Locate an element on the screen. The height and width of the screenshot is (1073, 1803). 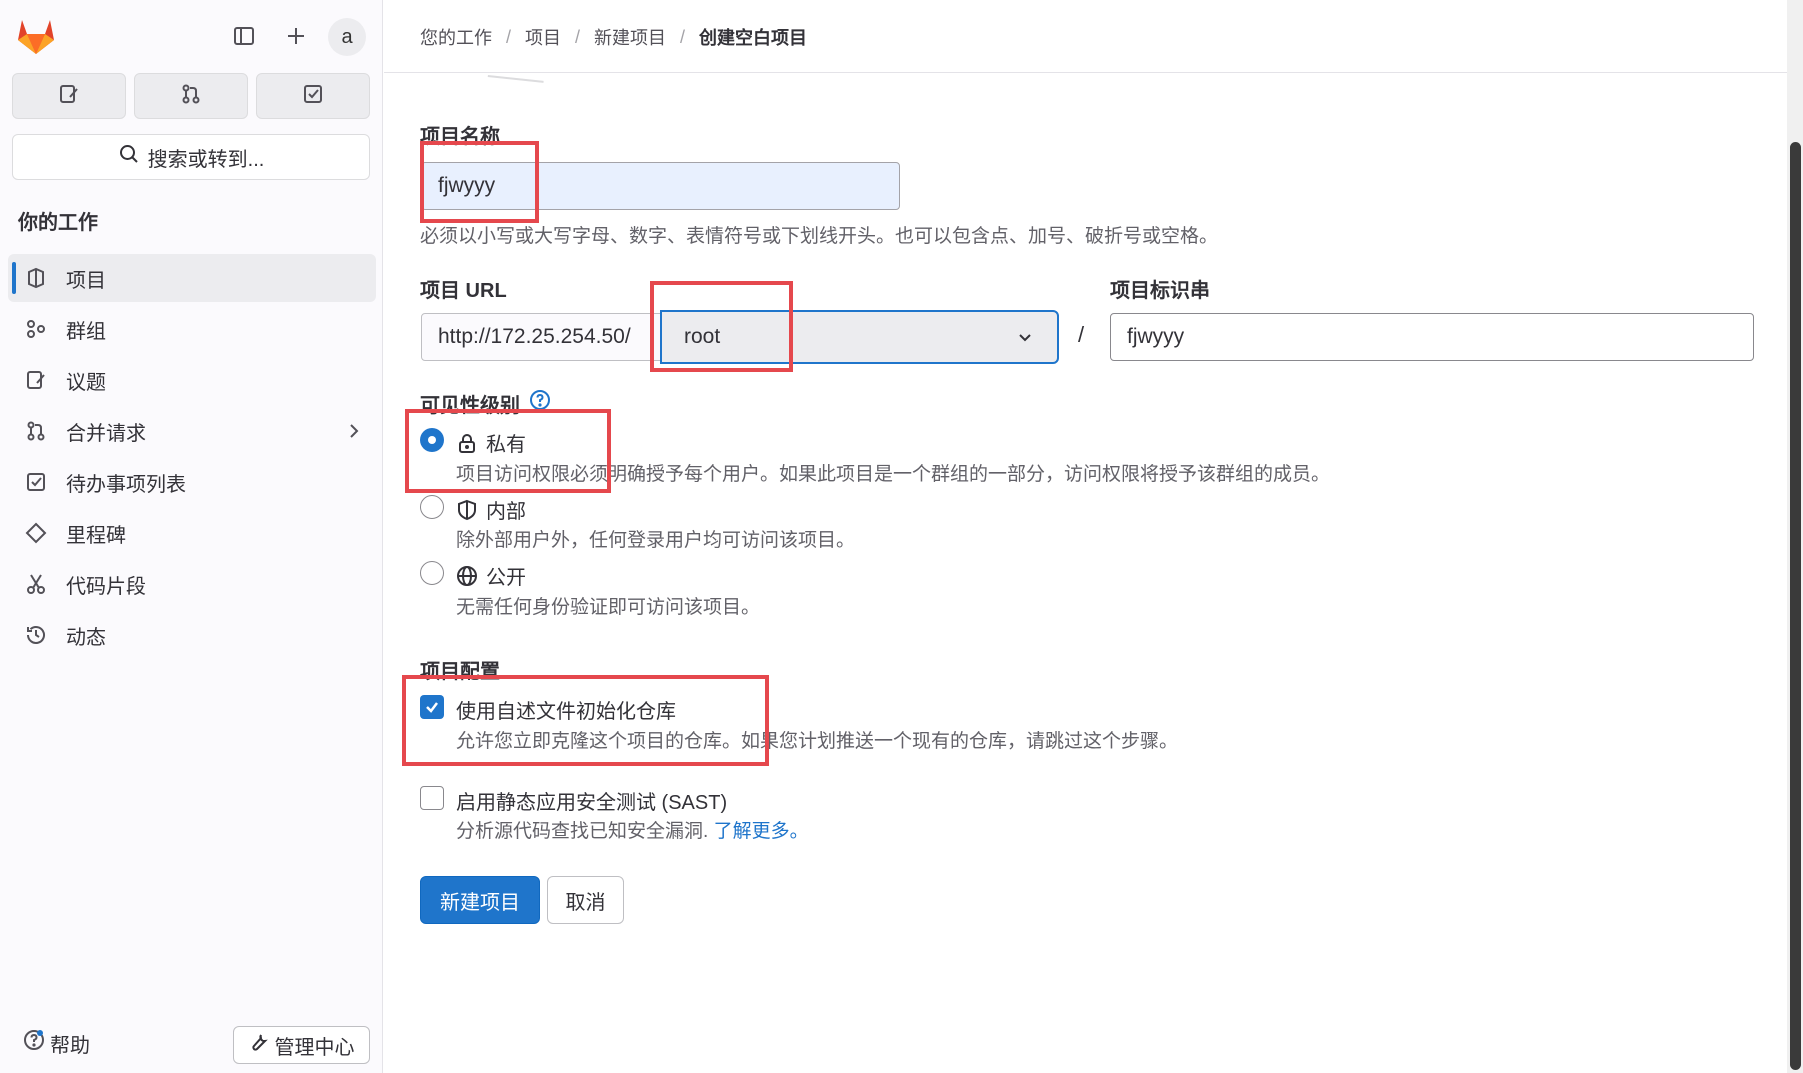
sidebar-nav: 项目 群组 议题 合并请求 待办事项列表 里程碑 代码片段 动态 is located at coordinates (192, 458).